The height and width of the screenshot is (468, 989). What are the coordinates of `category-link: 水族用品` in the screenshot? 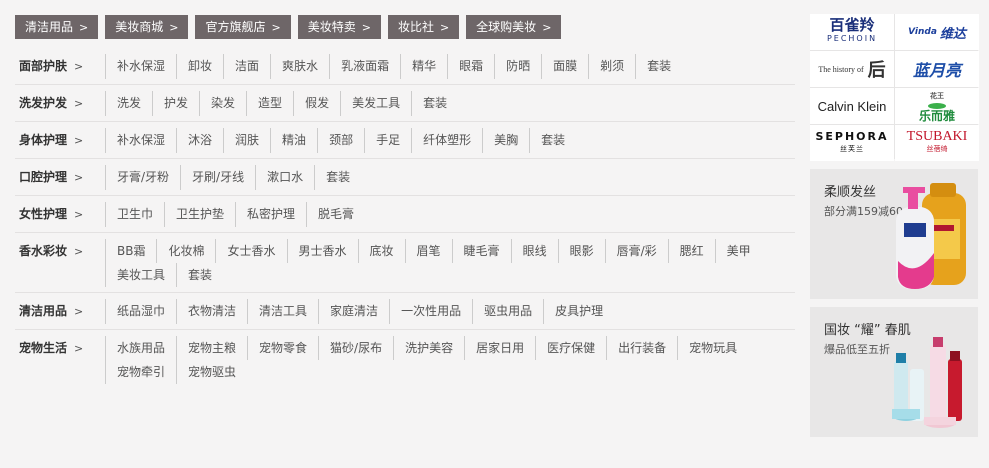 It's located at (140, 348).